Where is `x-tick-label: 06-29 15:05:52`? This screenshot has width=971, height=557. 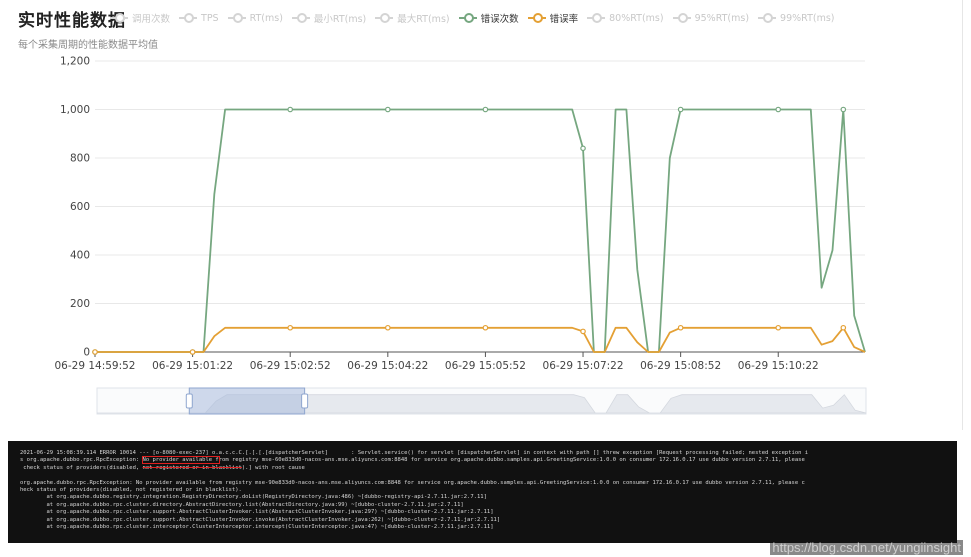
x-tick-label: 06-29 15:05:52 is located at coordinates (485, 366).